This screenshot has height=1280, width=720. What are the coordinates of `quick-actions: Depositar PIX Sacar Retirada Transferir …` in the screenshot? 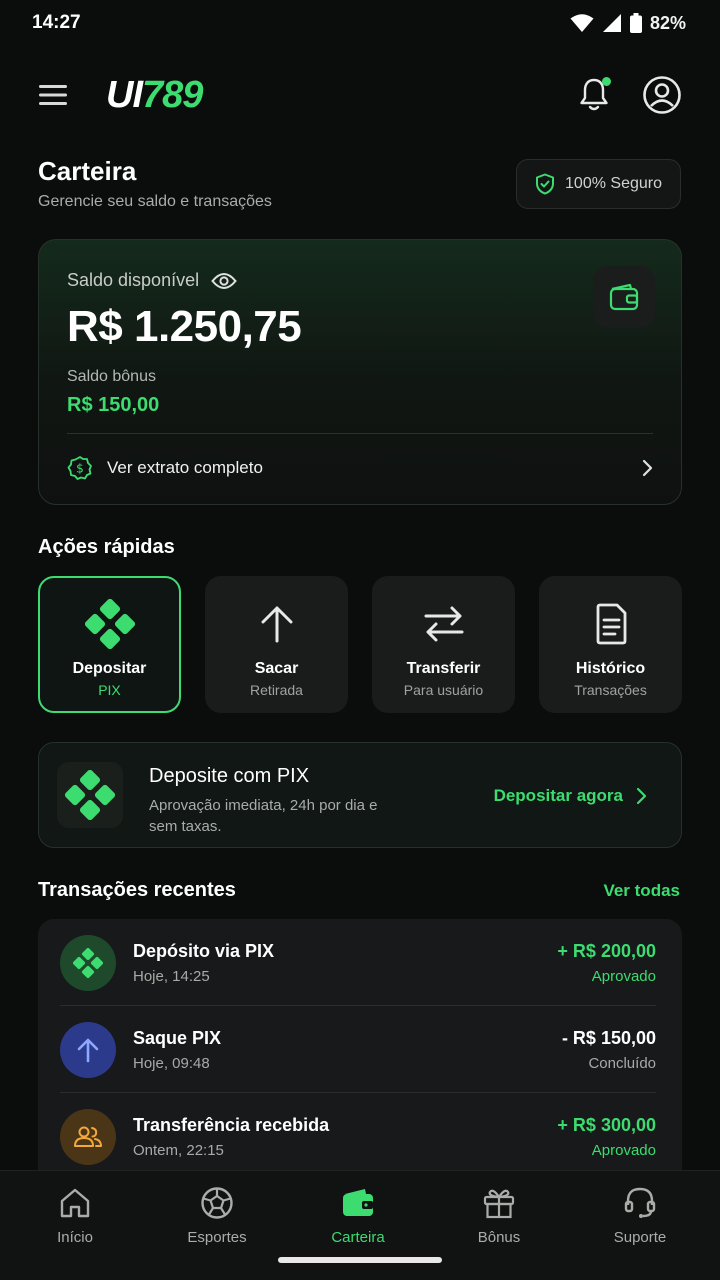 It's located at (360, 644).